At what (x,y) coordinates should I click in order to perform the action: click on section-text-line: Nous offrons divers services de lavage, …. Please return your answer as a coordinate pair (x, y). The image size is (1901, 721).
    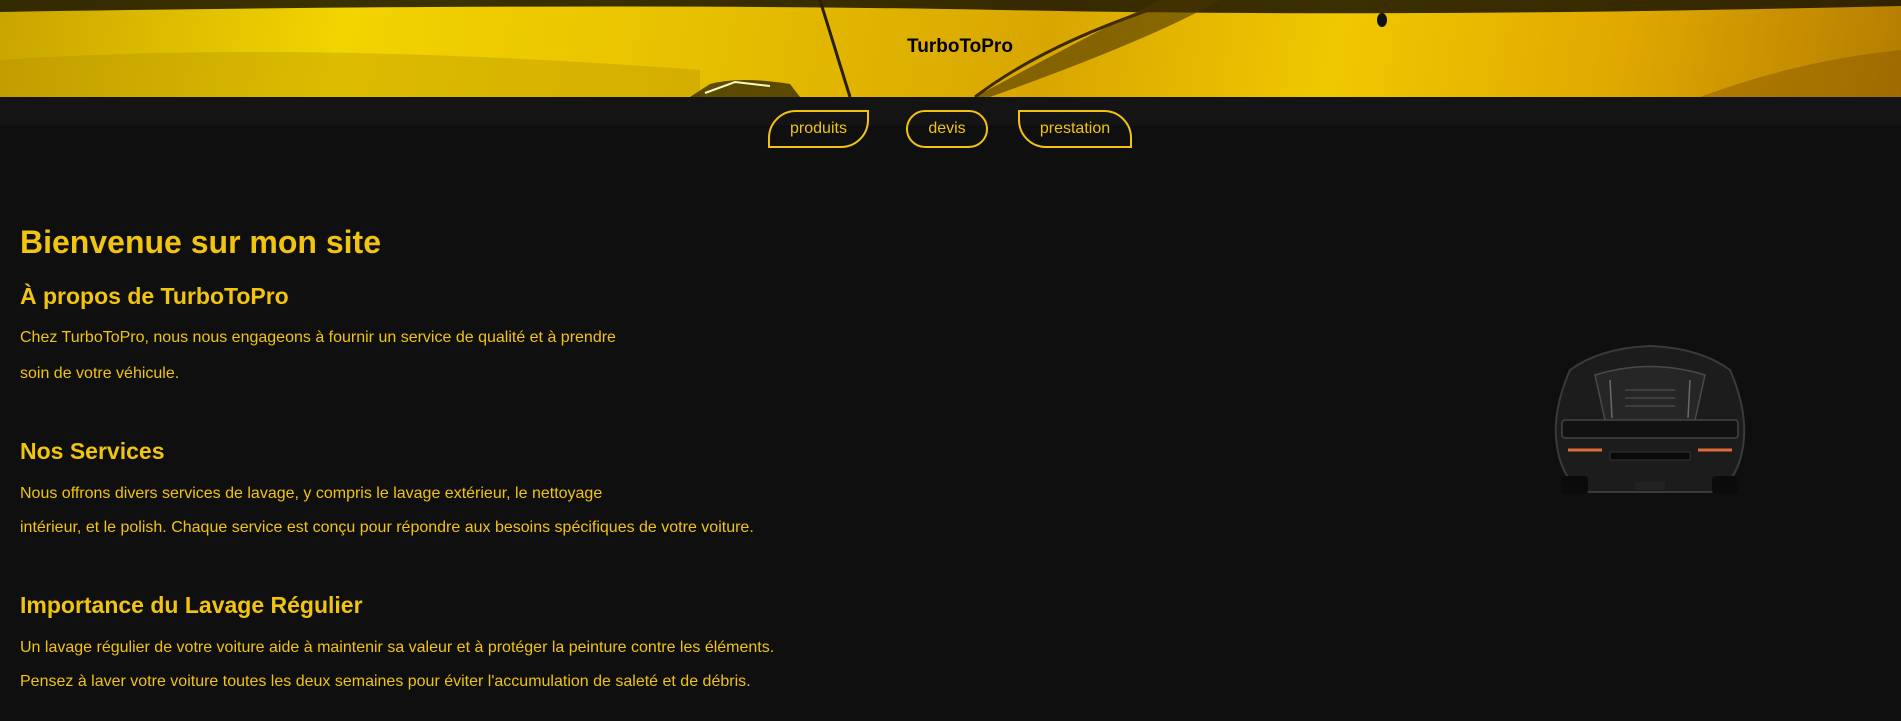
    Looking at the image, I should click on (311, 493).